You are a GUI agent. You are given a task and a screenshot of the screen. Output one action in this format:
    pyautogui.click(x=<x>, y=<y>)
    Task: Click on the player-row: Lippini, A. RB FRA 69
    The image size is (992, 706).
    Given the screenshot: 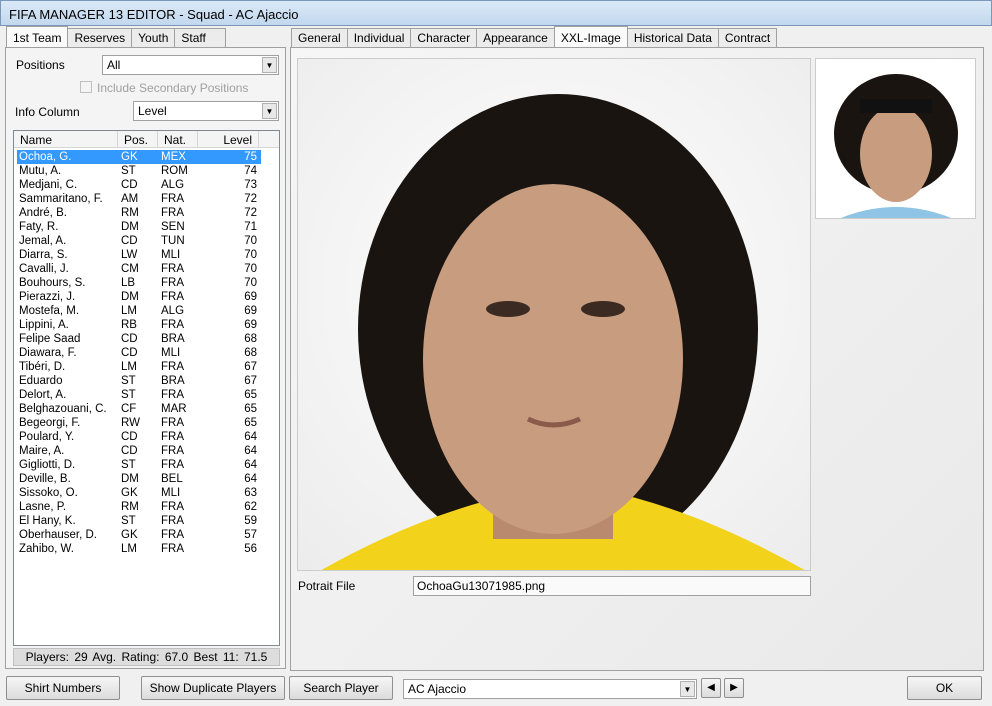 What is the action you would take?
    pyautogui.click(x=139, y=325)
    